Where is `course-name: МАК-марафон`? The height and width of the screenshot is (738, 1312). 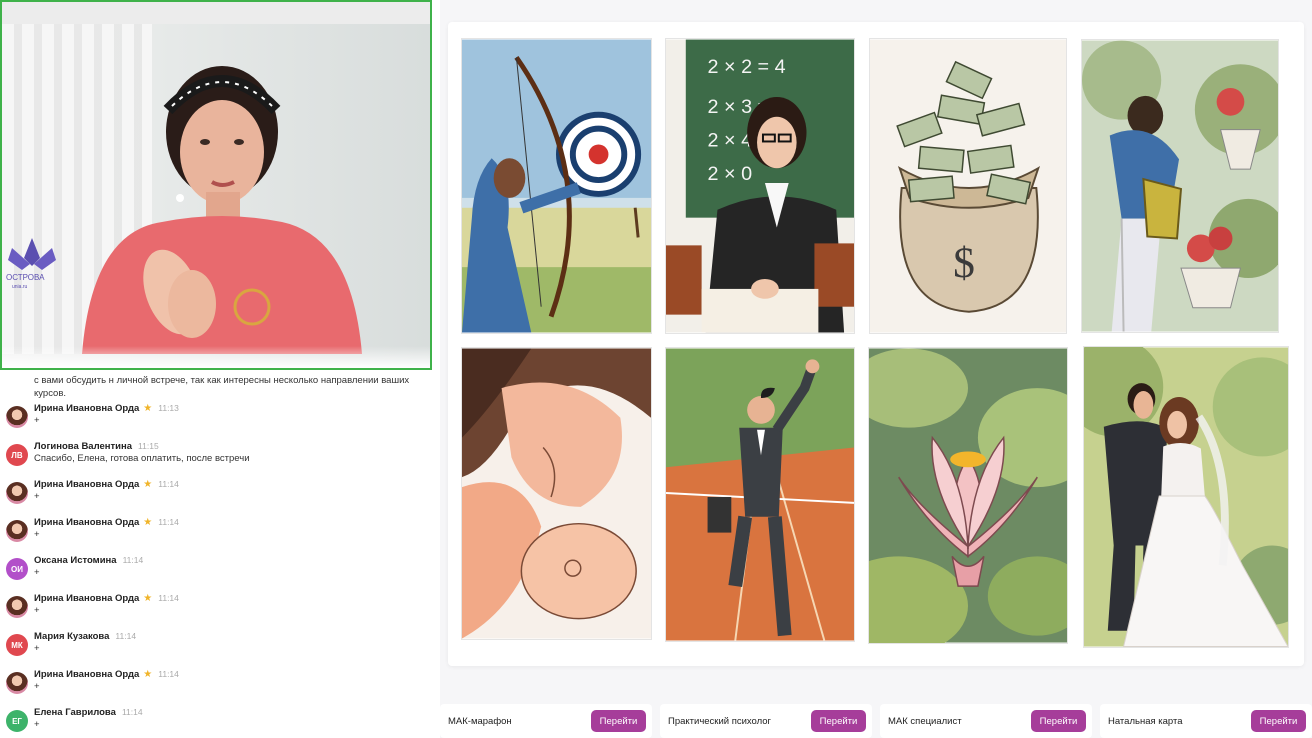 course-name: МАК-марафон is located at coordinates (480, 721).